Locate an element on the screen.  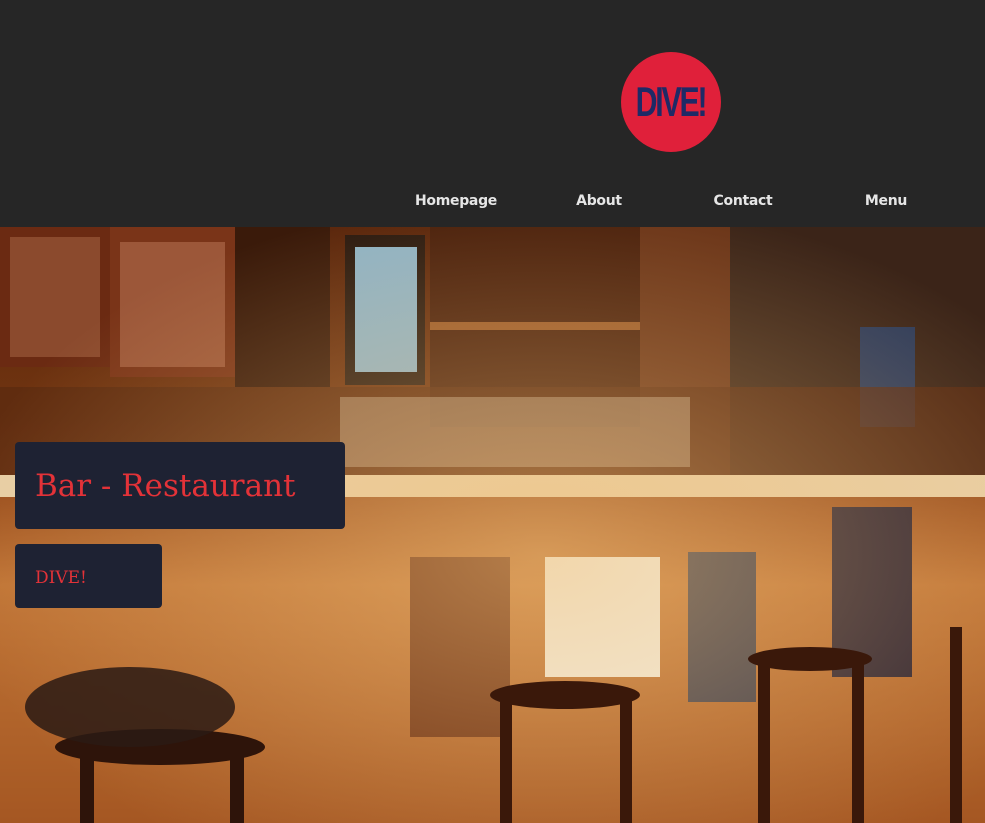
main-nav: Homepage About Contact Menu is located at coordinates (492, 204).